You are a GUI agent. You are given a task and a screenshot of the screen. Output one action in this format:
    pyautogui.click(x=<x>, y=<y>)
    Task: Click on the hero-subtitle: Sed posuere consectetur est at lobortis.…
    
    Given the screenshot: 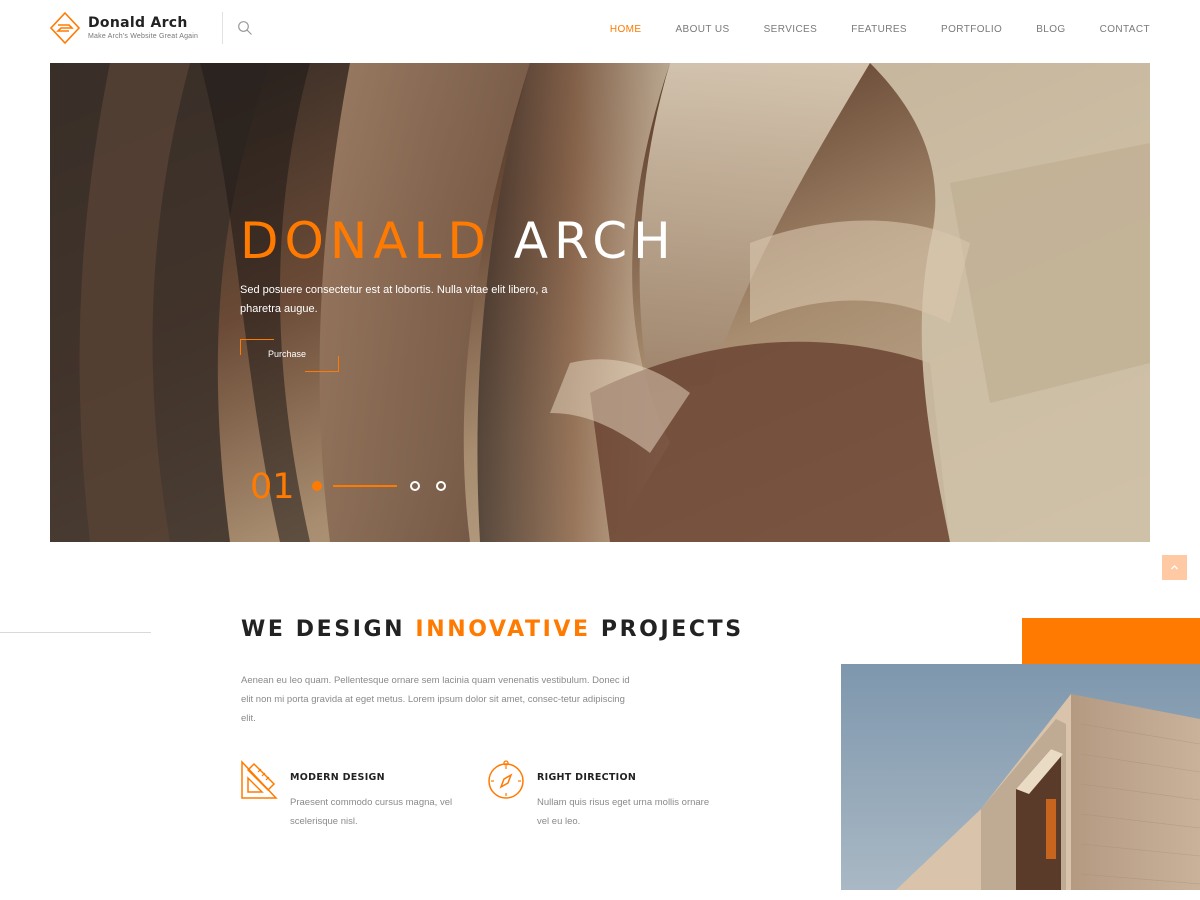 What is the action you would take?
    pyautogui.click(x=394, y=299)
    